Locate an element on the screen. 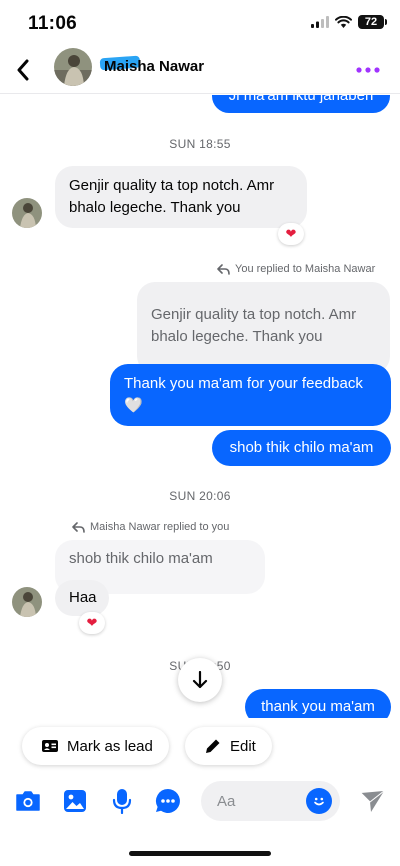 The image size is (400, 866). status-bar: 11:06 72 is located at coordinates (200, 23).